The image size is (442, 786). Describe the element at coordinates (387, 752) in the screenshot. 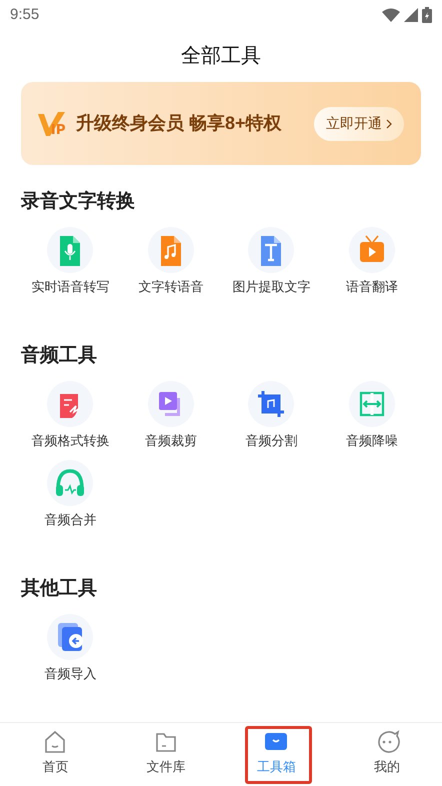

I see `nav-tab: 我的` at that location.